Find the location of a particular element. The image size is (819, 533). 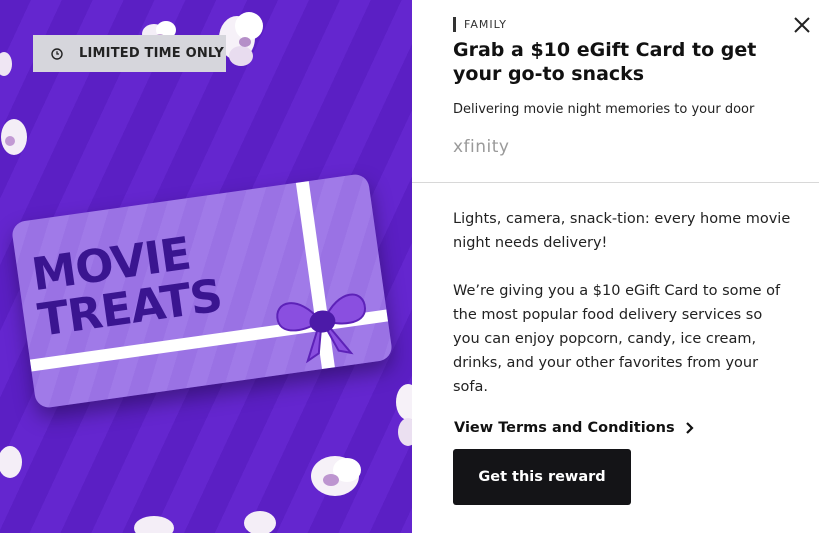

chevron-right-icon is located at coordinates (689, 428).